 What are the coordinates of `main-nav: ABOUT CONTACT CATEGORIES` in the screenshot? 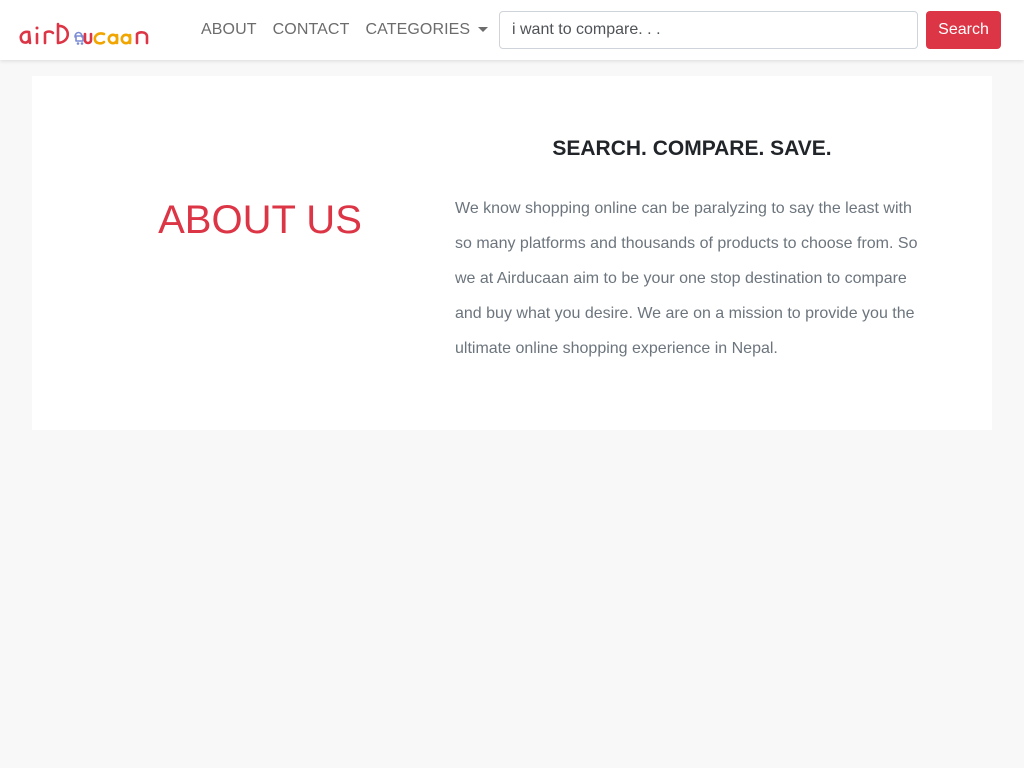 It's located at (345, 30).